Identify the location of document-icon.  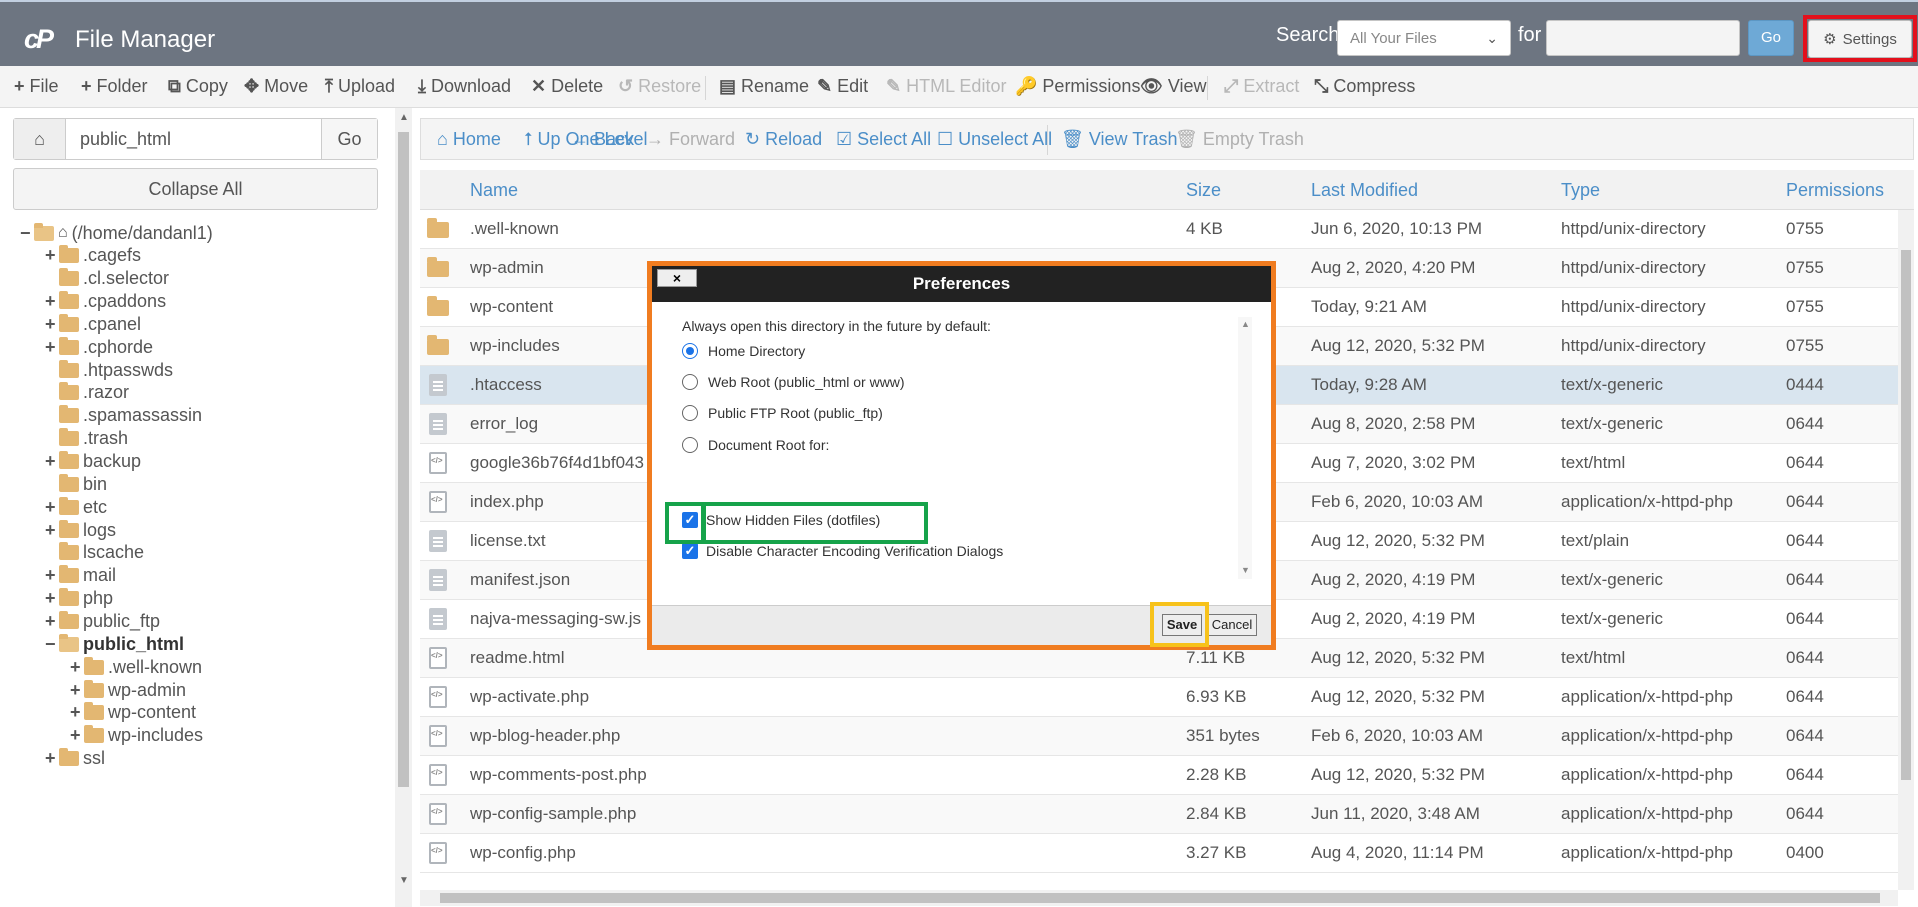
(438, 580).